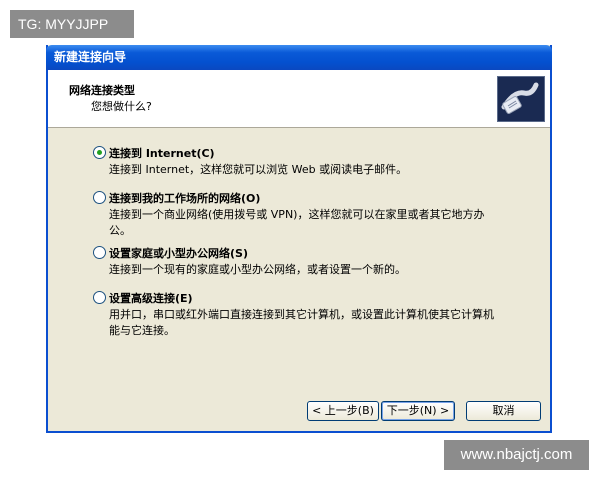  Describe the element at coordinates (503, 411) in the screenshot. I see `cancel-button: 取消` at that location.